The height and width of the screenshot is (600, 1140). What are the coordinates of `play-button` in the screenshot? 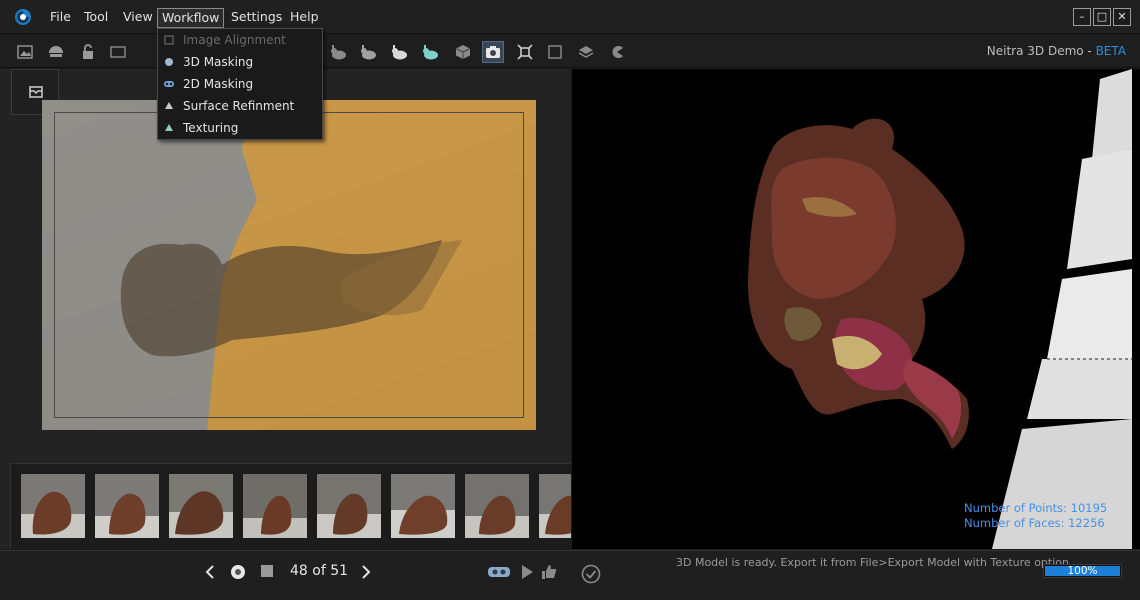 It's located at (527, 574).